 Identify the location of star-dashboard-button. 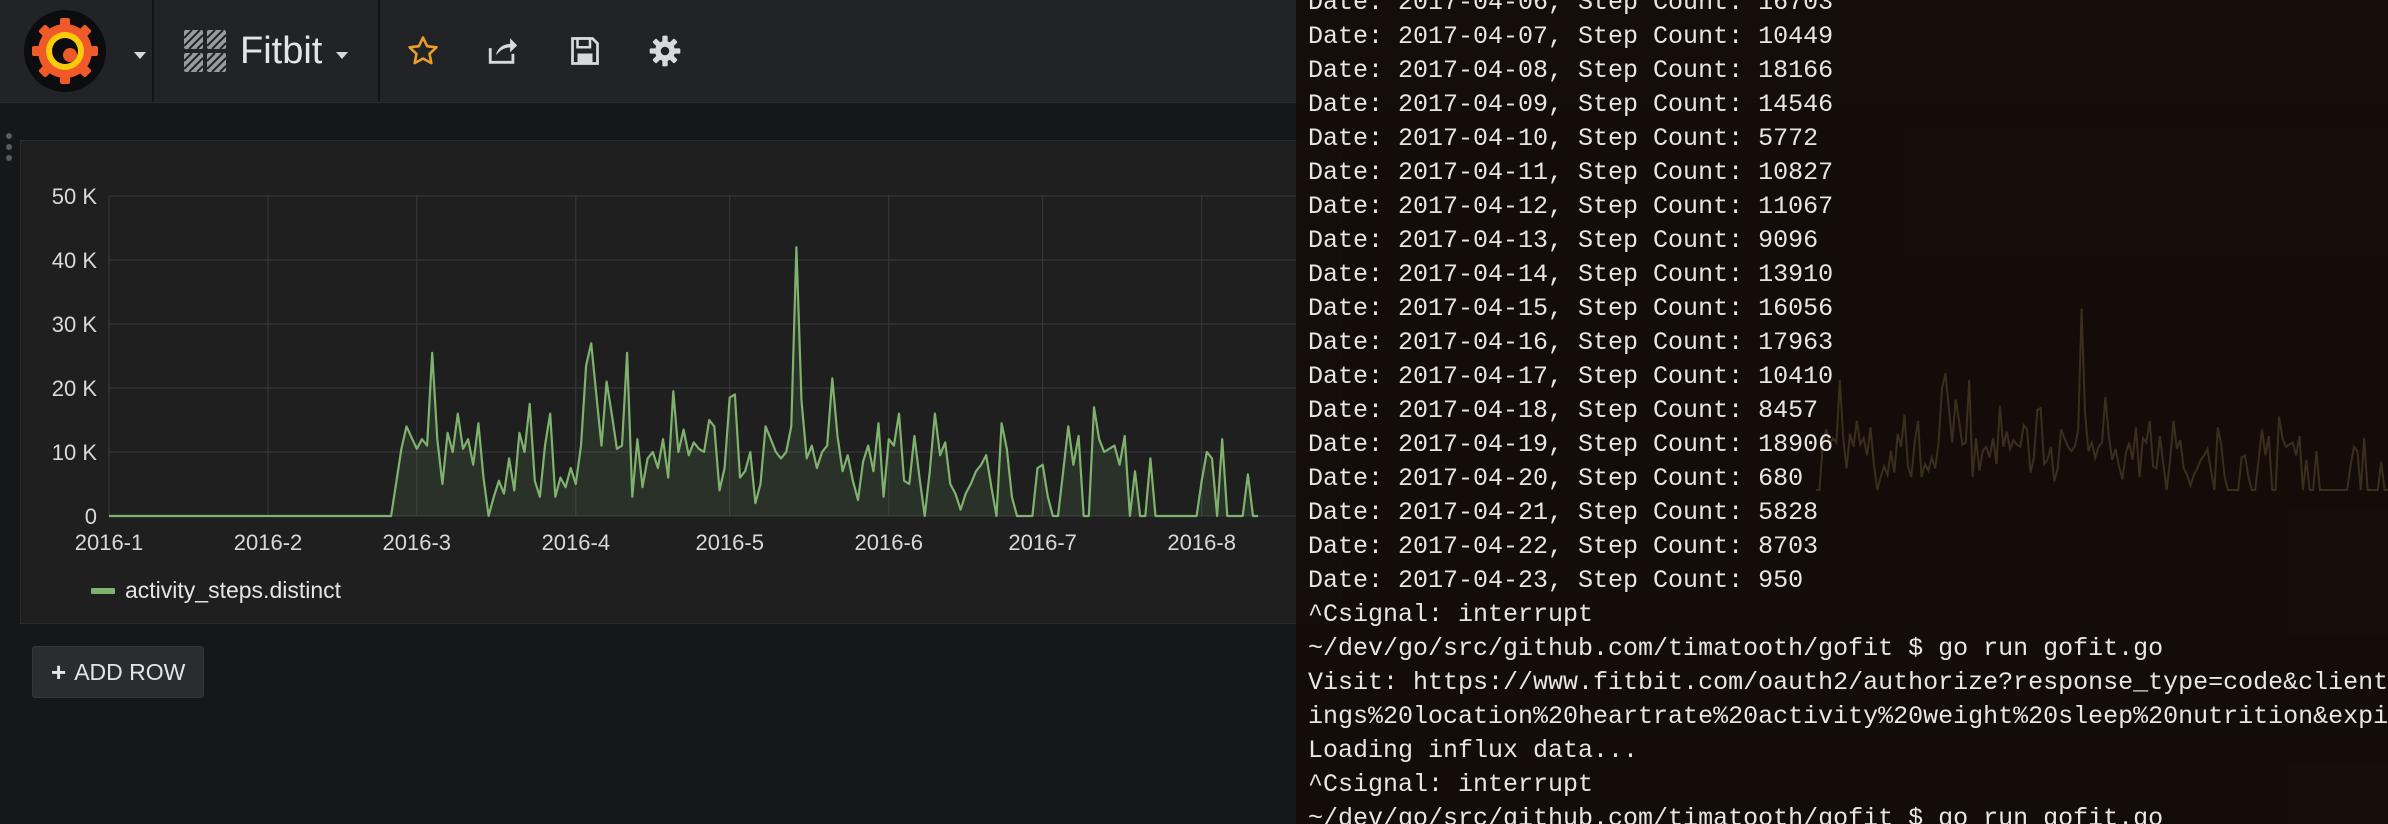
(423, 51).